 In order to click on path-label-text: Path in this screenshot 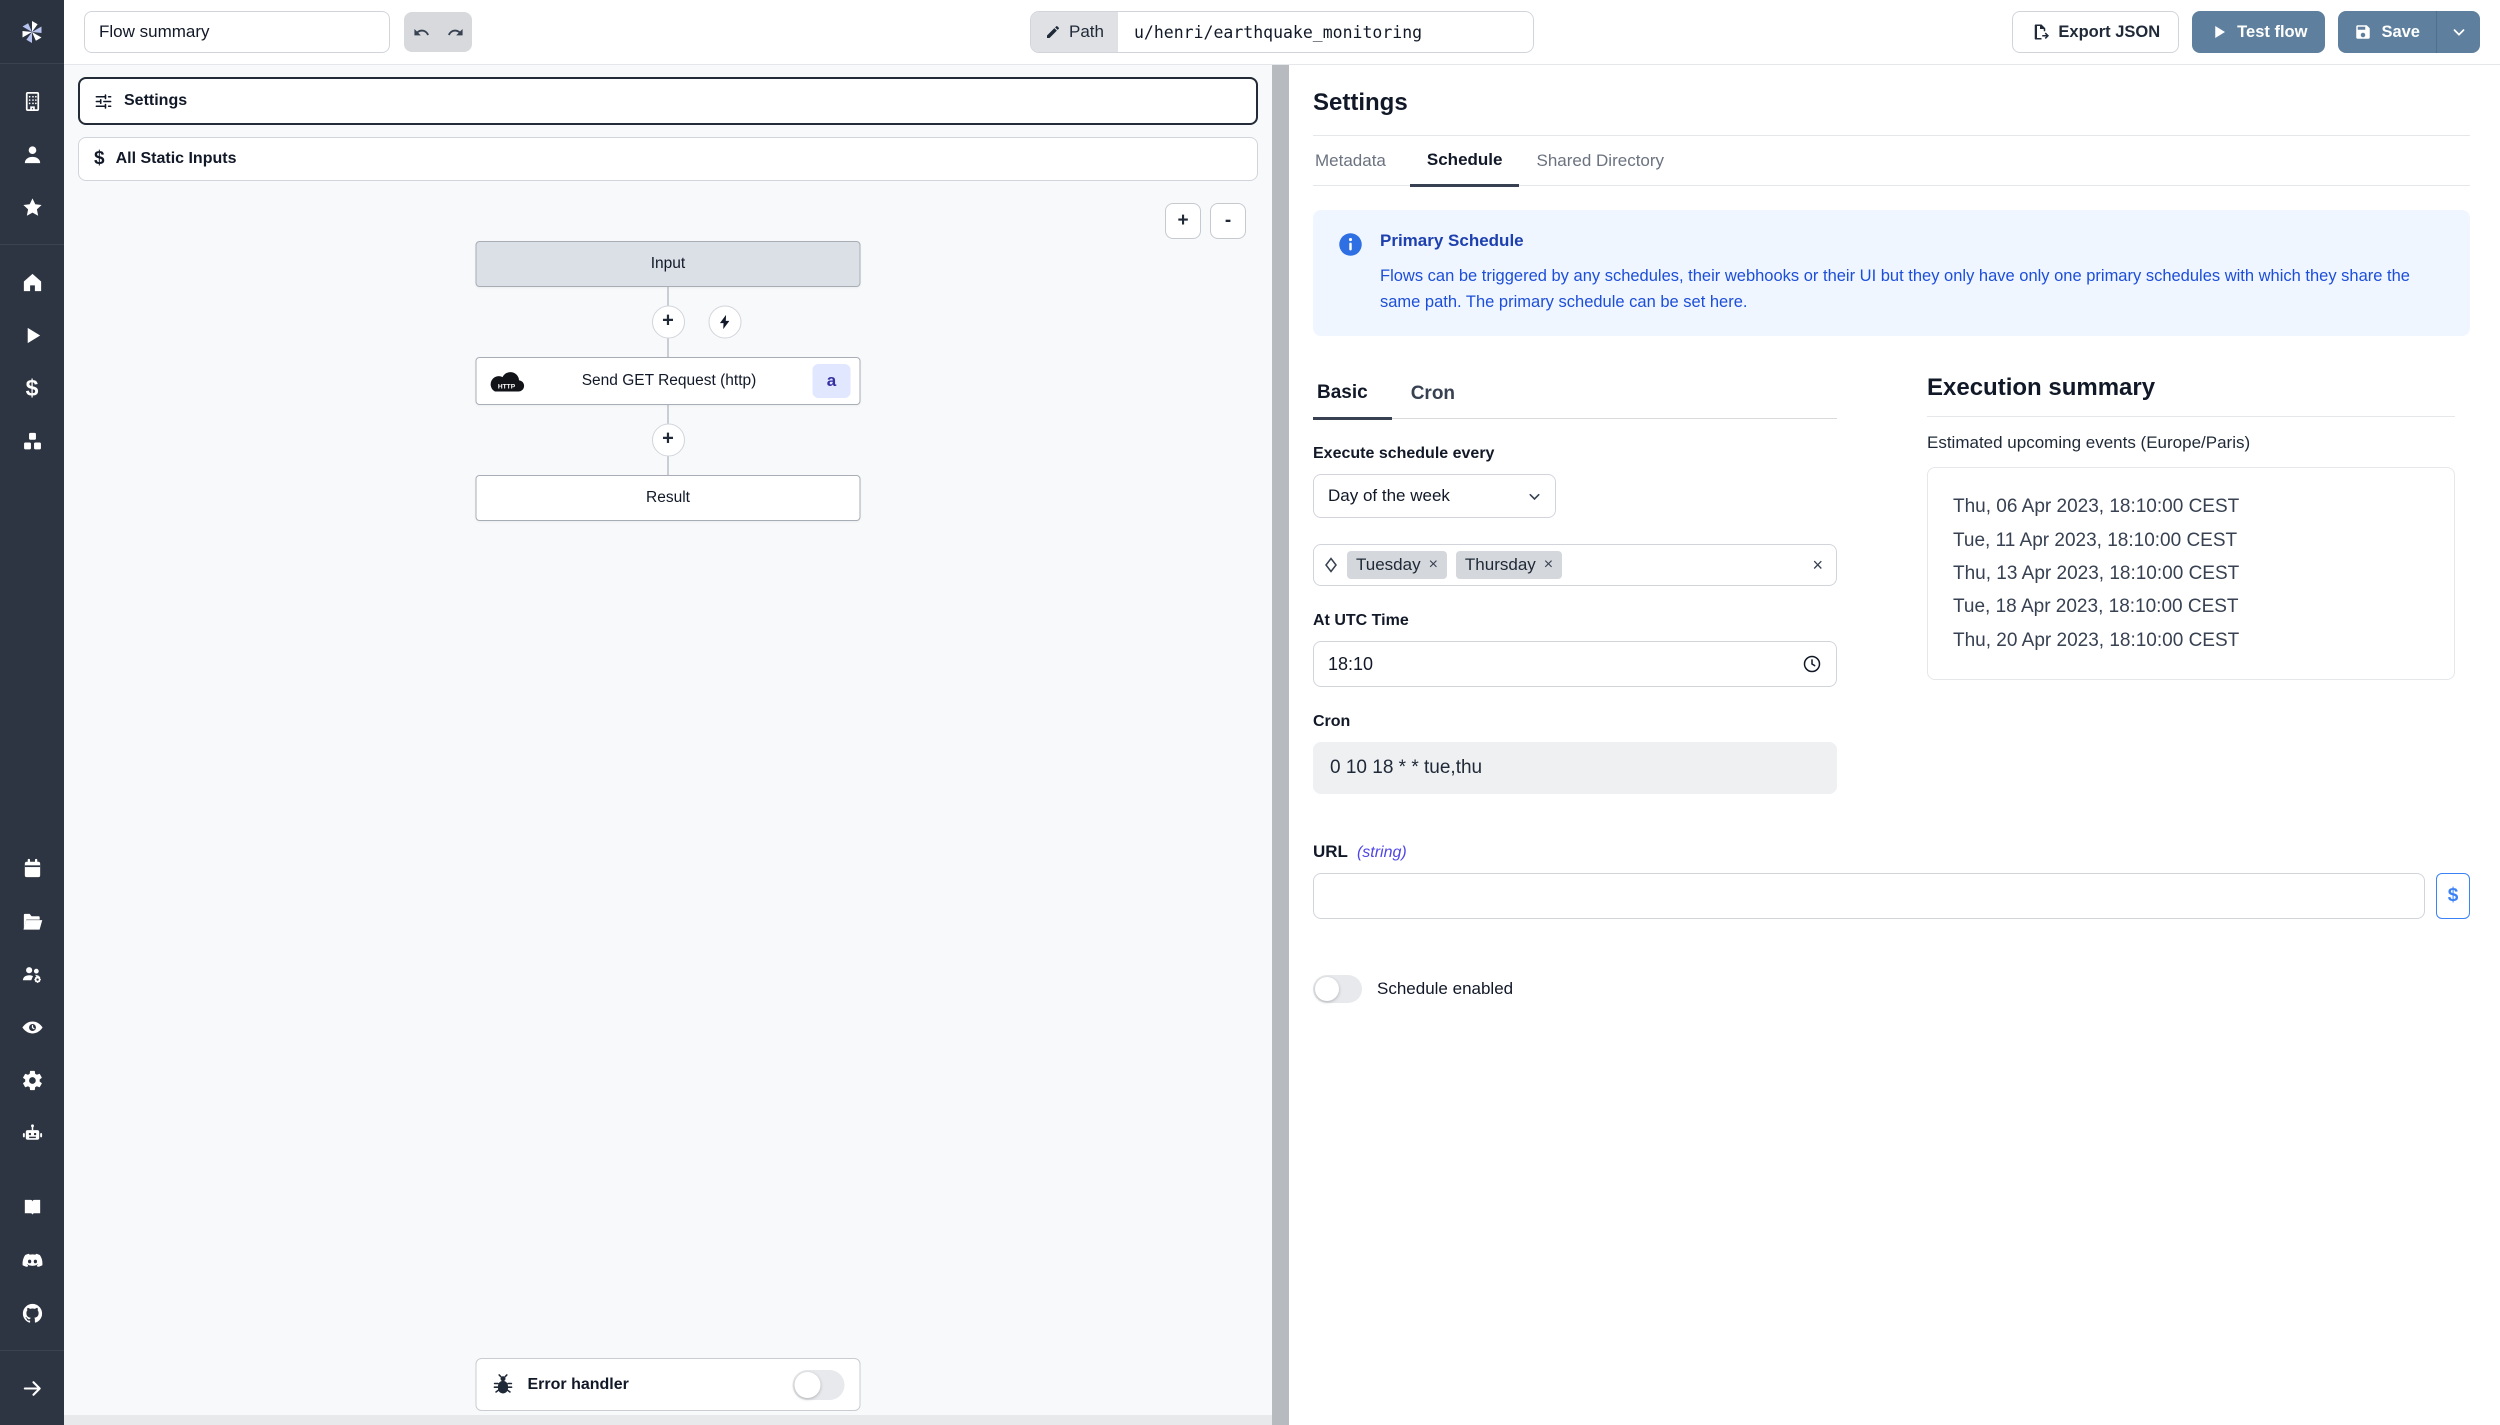, I will do `click(1086, 31)`.